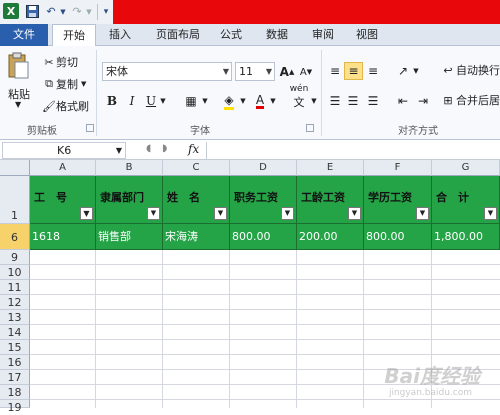  Describe the element at coordinates (129, 168) in the screenshot. I see `column-header-b: B` at that location.